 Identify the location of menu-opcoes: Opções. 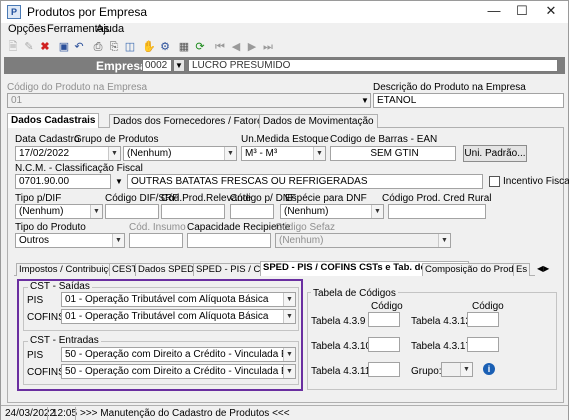
(27, 29).